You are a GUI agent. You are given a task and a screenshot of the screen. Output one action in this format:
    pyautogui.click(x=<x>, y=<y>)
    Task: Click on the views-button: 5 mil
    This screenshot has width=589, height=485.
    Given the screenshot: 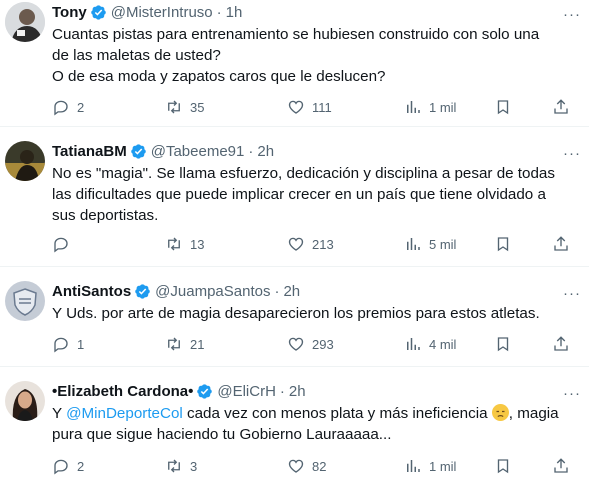 What is the action you would take?
    pyautogui.click(x=430, y=244)
    